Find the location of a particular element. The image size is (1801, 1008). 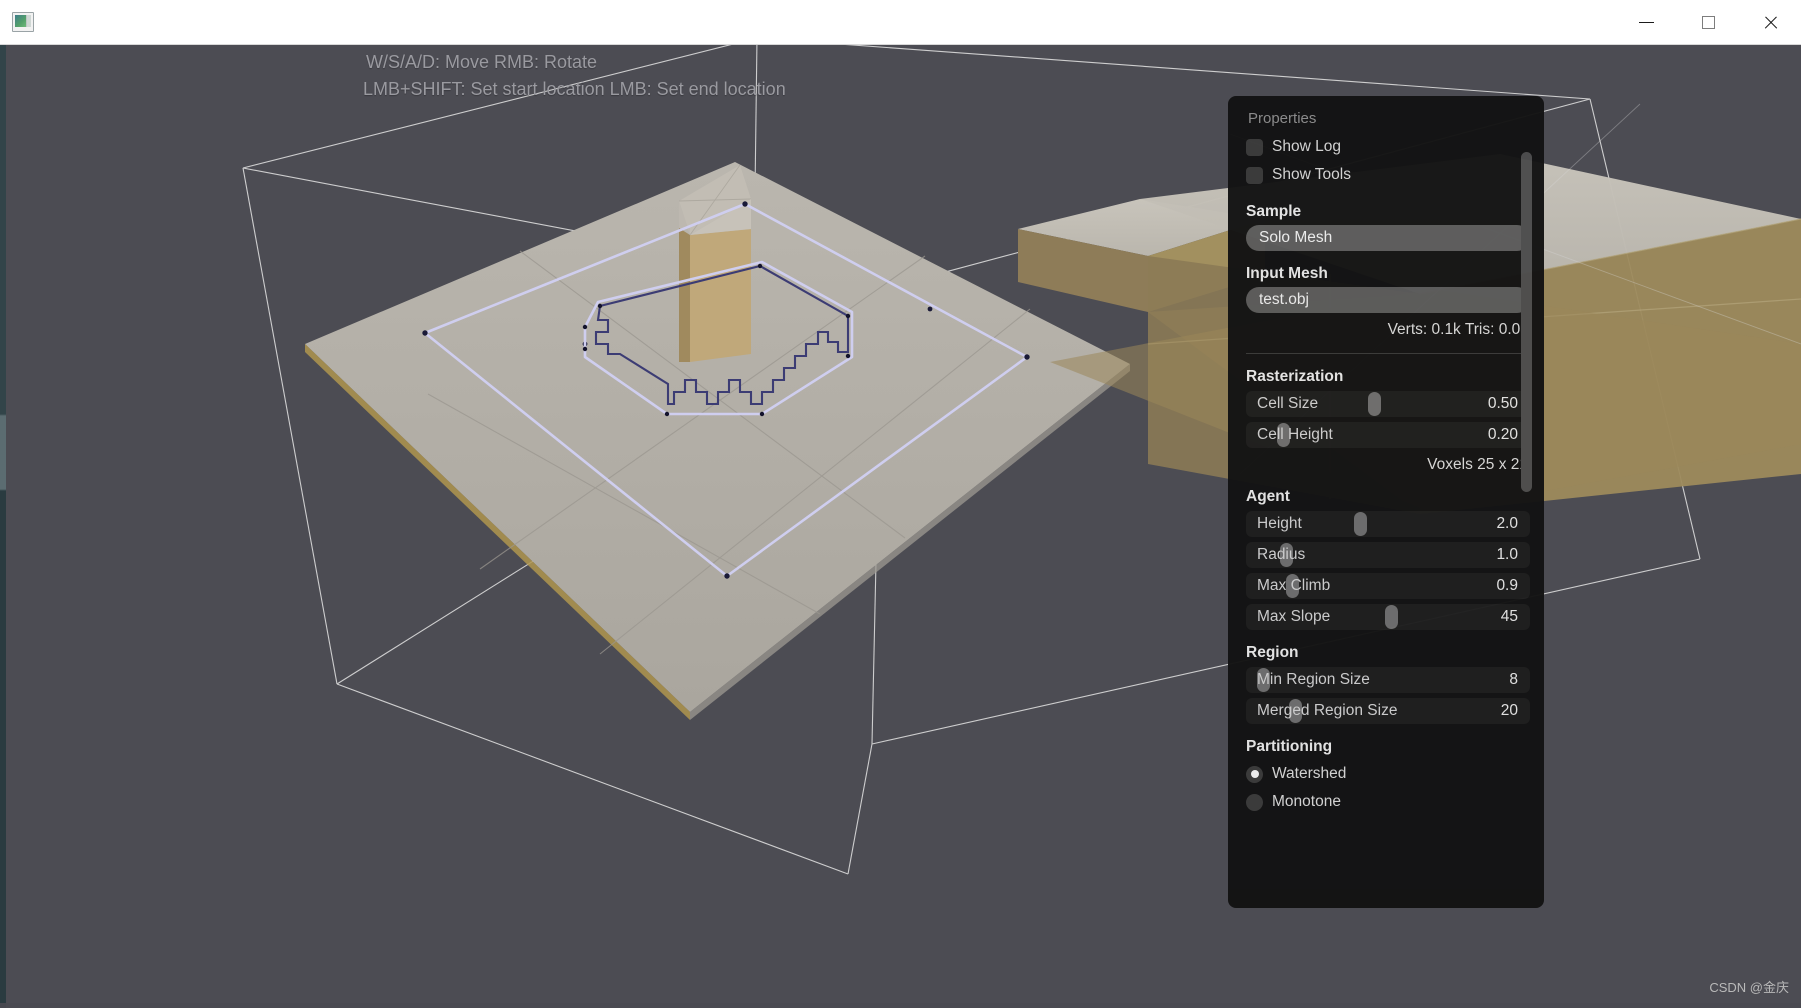

slider-cell-size-value: 0.50 is located at coordinates (1502, 403).